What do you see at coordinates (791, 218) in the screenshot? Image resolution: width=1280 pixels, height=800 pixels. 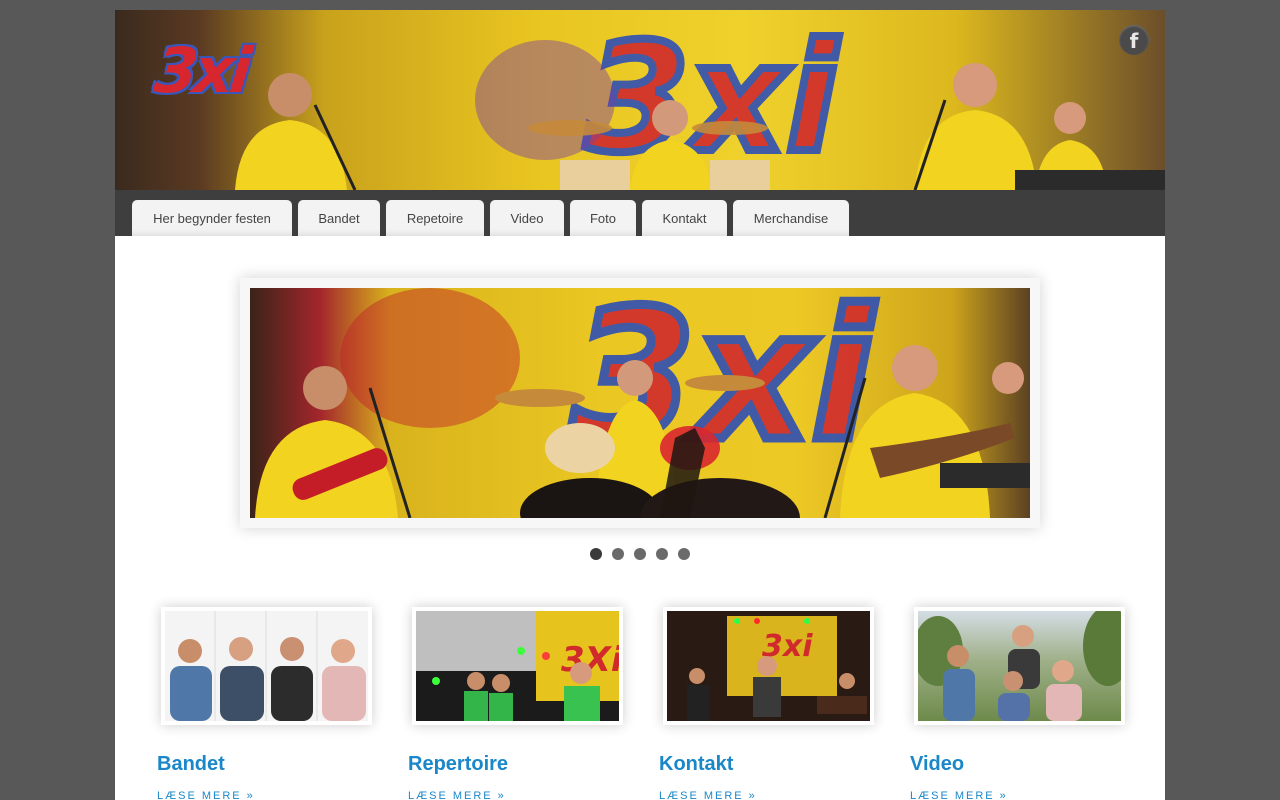 I see `nav-item-merchandise: Merchandise` at bounding box center [791, 218].